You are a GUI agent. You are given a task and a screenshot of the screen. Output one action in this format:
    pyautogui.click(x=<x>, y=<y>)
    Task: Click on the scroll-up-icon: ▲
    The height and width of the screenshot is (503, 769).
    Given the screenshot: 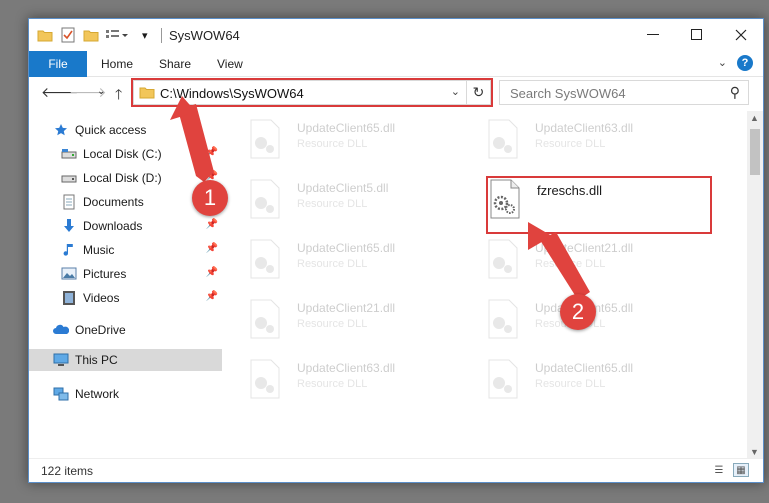 What is the action you would take?
    pyautogui.click(x=754, y=118)
    